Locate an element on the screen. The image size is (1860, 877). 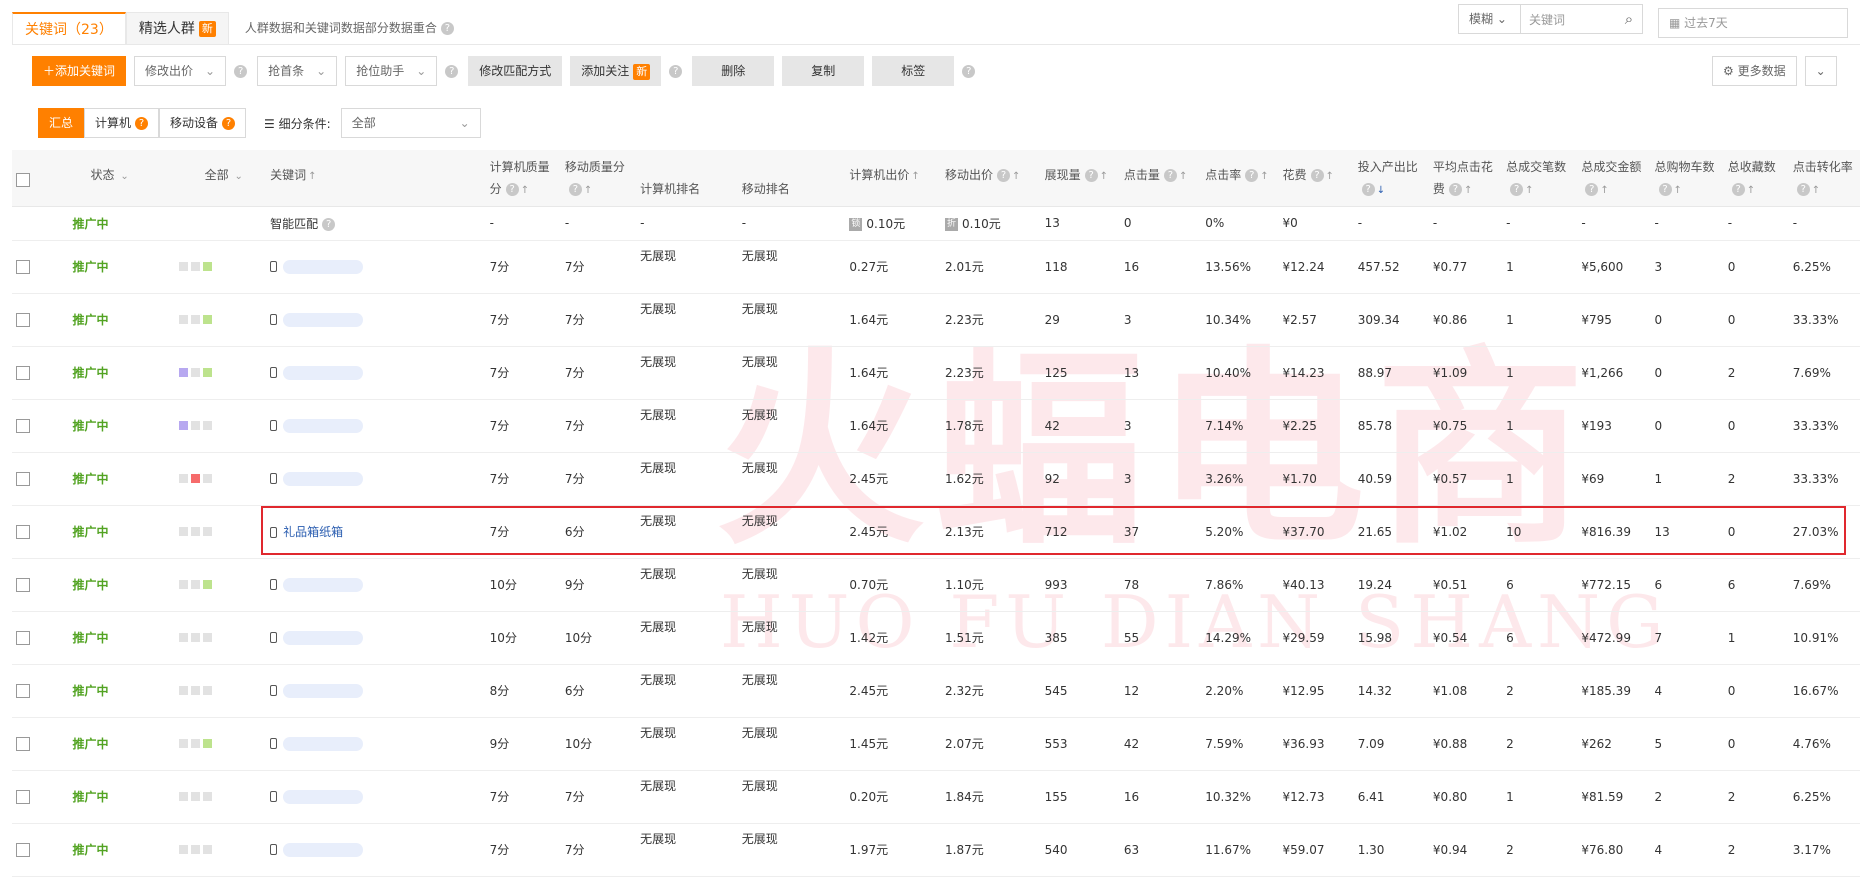
add-follow-button: 添加关注新 is located at coordinates (616, 71).